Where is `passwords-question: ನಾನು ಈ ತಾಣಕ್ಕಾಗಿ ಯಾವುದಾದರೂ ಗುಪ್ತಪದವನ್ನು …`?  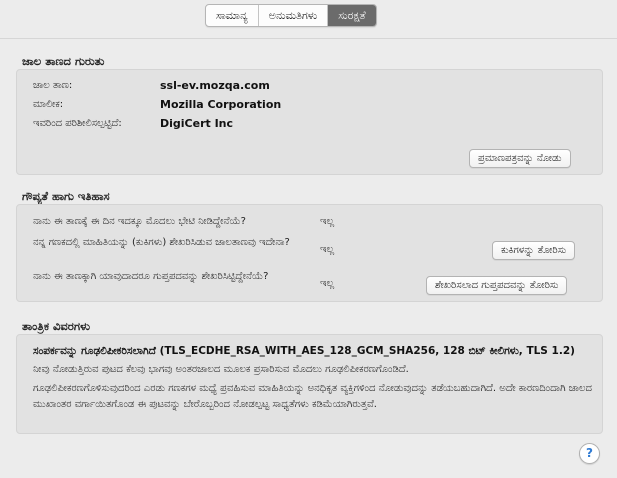 passwords-question: ನಾನು ಈ ತಾಣಕ್ಕಾಗಿ ಯಾವುದಾದರೂ ಗುಪ್ತಪದವನ್ನು … is located at coordinates (151, 276).